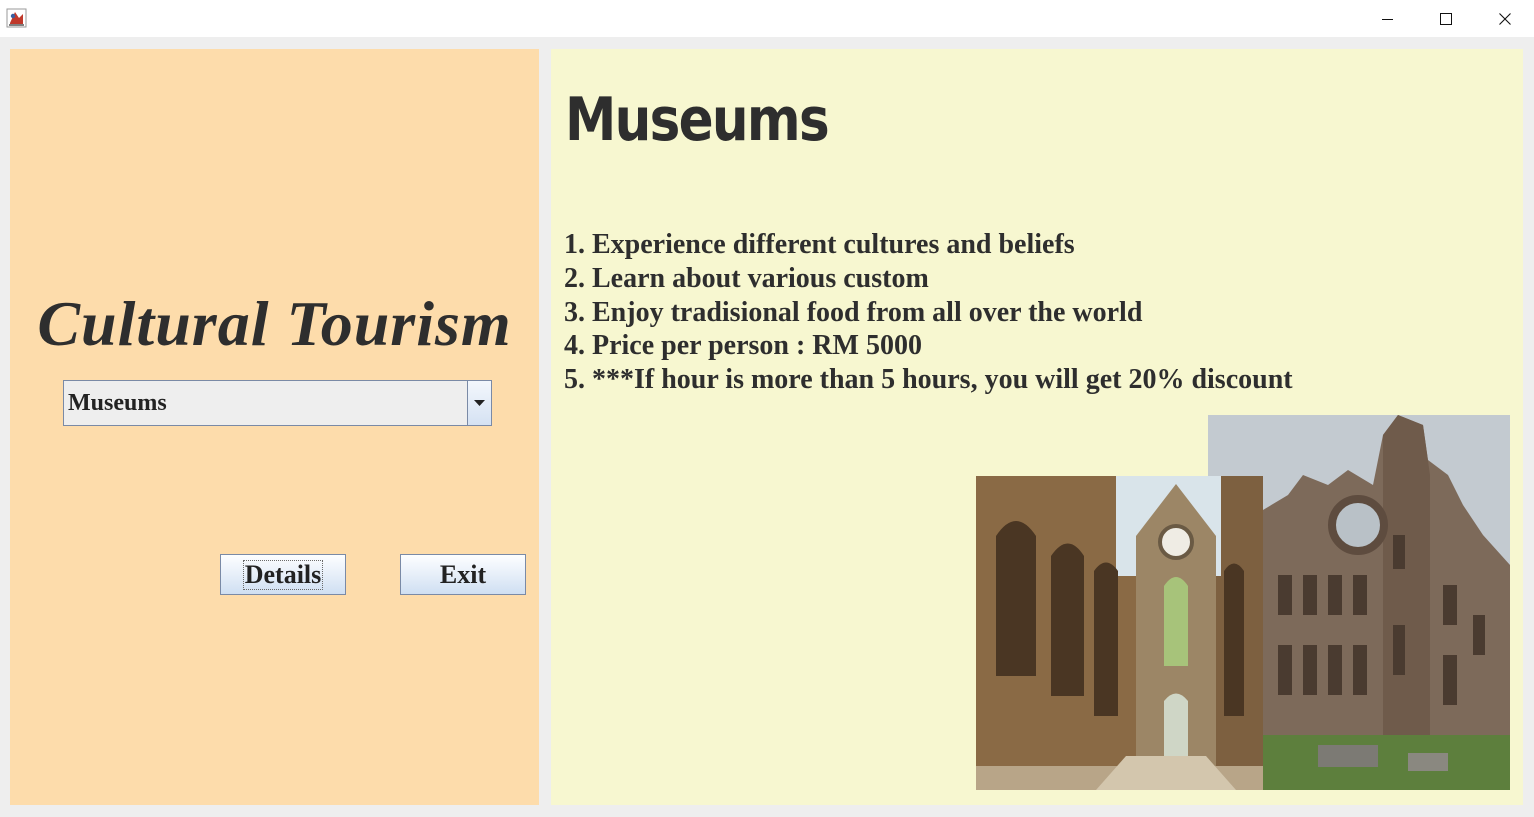 The width and height of the screenshot is (1534, 817). I want to click on minimize-button, so click(1388, 18).